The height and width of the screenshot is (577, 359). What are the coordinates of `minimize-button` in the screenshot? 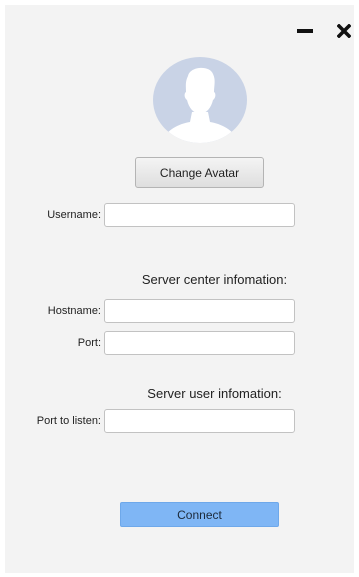 It's located at (305, 31).